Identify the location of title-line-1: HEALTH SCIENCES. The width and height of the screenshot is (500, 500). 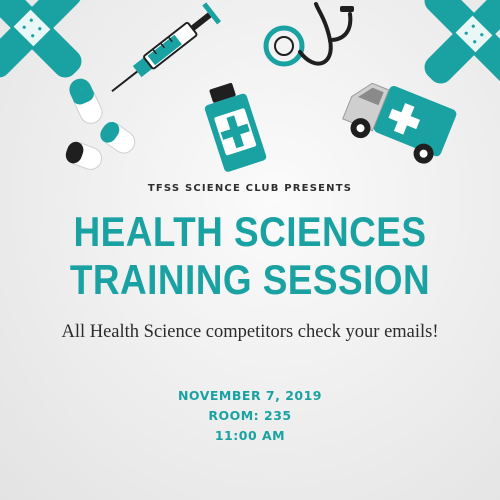
(250, 231).